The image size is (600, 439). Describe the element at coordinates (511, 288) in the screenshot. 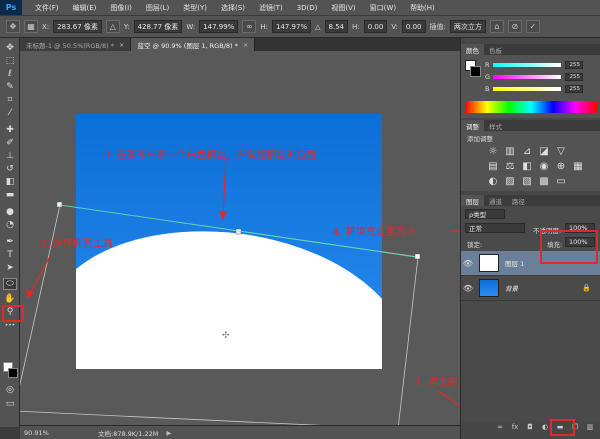

I see `layer-name: 背景` at that location.